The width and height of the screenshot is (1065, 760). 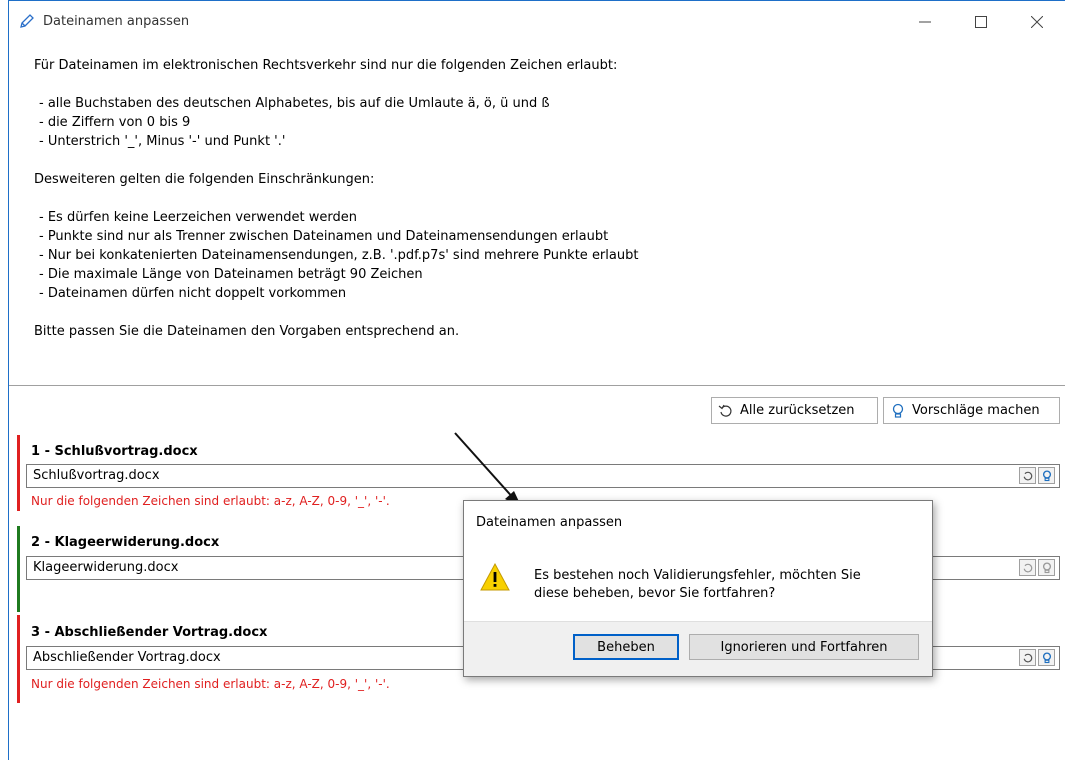 I want to click on status-bar-ok, so click(x=18, y=569).